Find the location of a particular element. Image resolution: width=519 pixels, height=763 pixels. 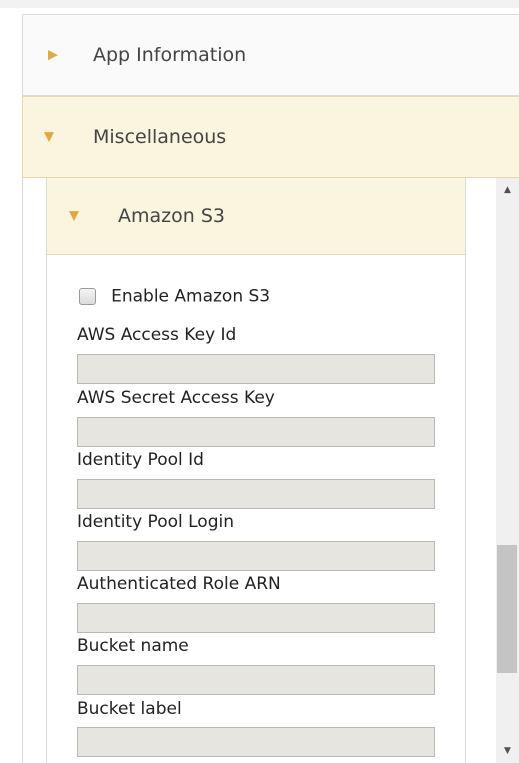

bucket-label-label: Bucket label is located at coordinates (129, 709).